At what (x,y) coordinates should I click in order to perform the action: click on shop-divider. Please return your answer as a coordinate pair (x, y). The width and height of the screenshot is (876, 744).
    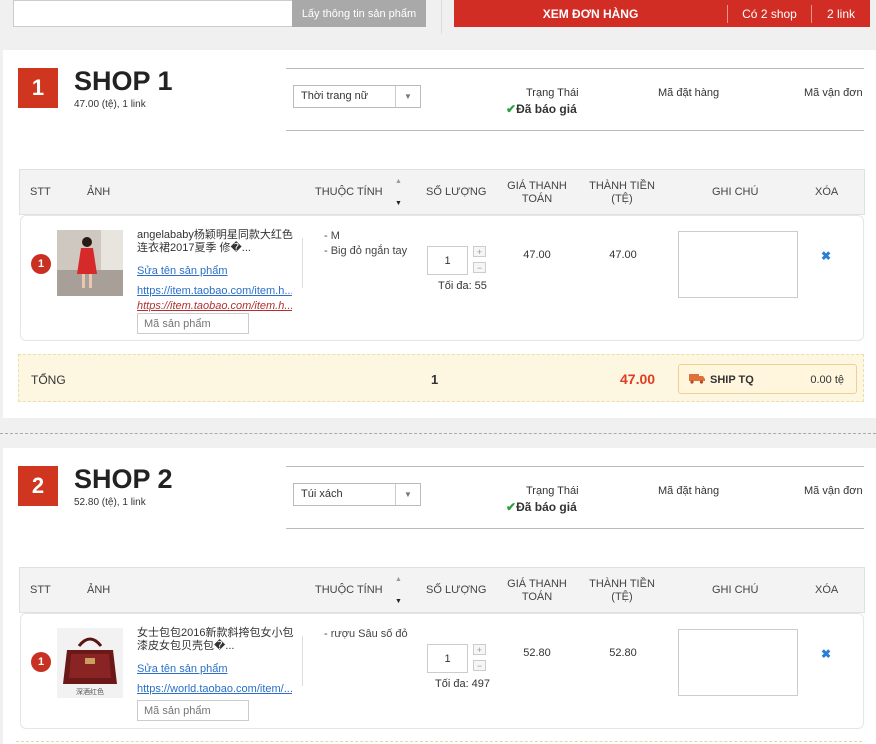
    Looking at the image, I should click on (438, 433).